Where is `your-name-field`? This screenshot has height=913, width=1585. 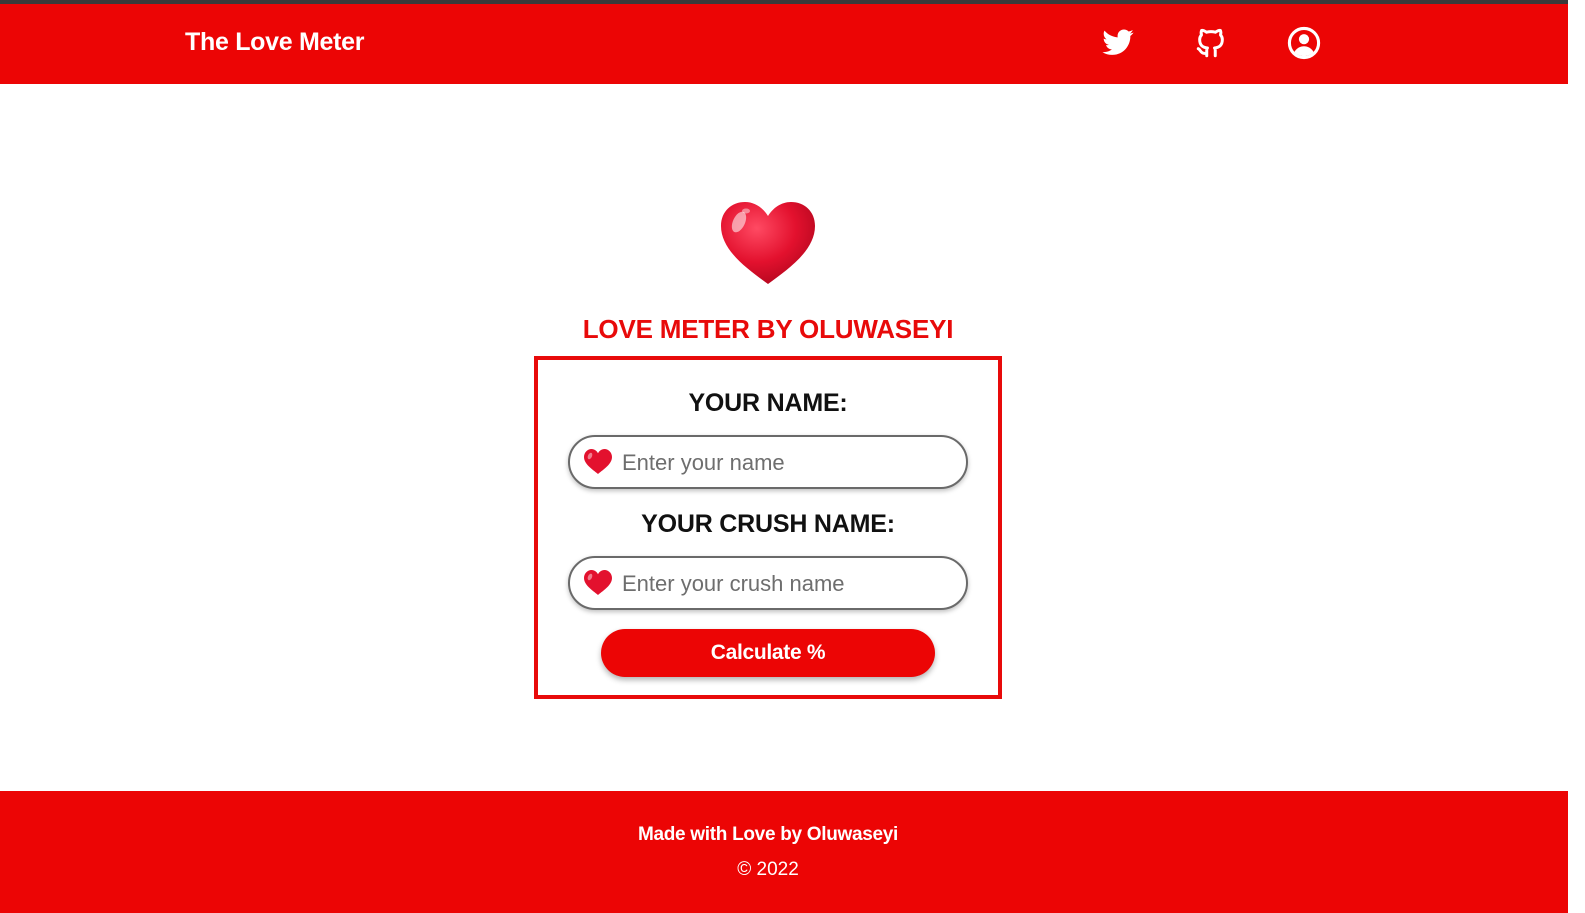 your-name-field is located at coordinates (768, 462).